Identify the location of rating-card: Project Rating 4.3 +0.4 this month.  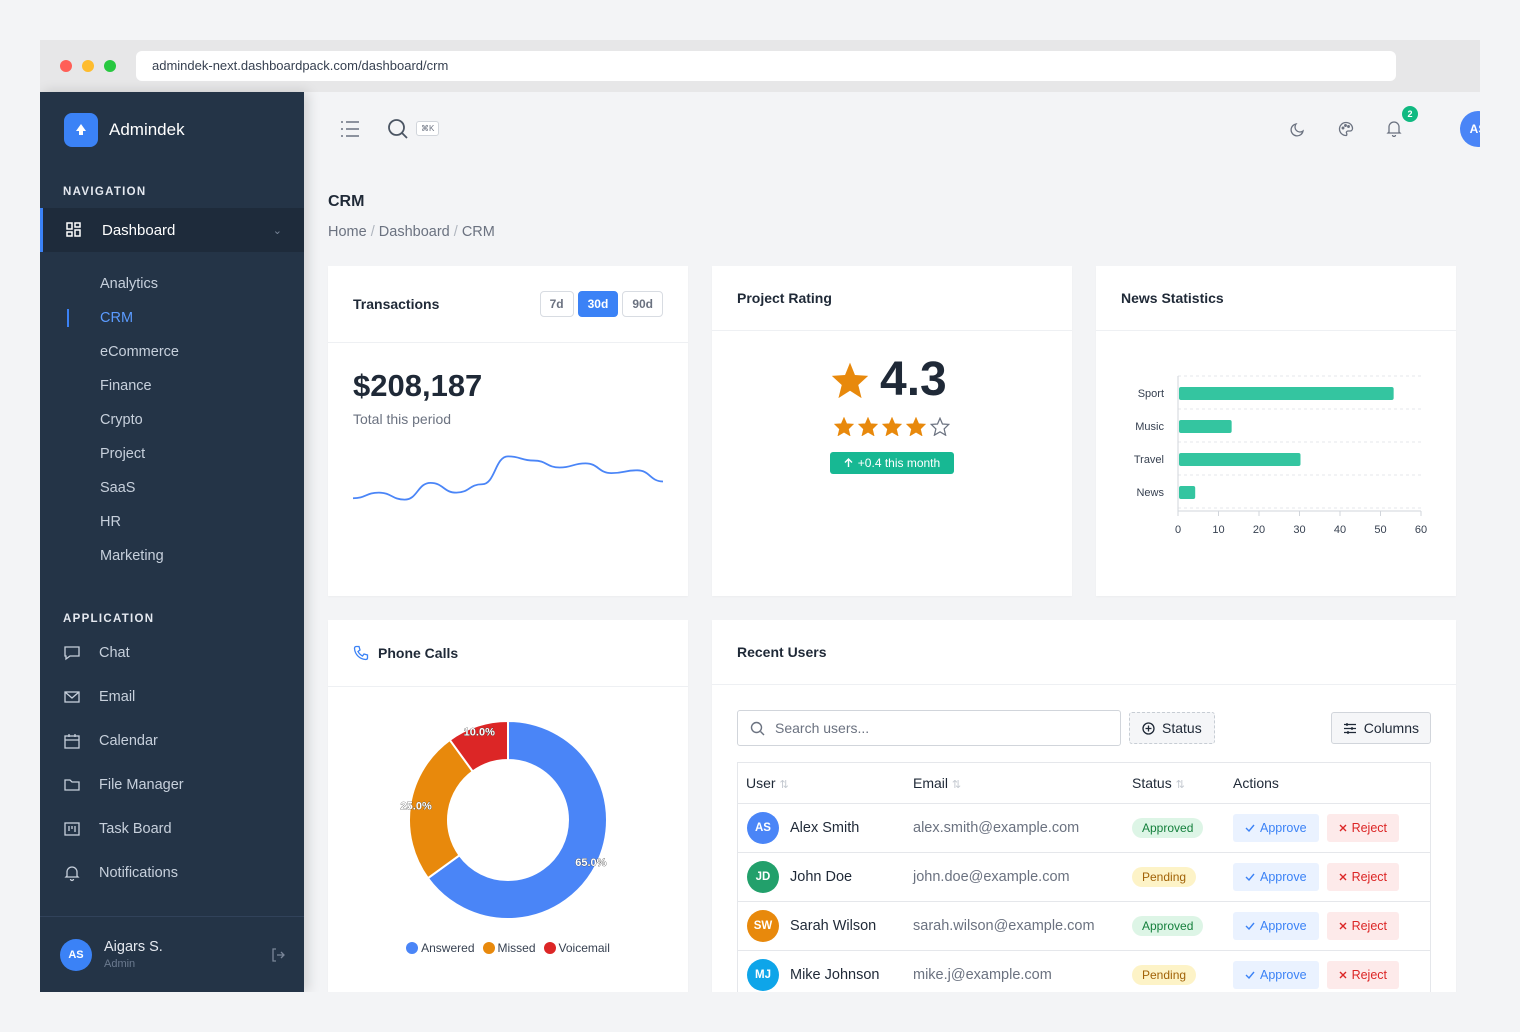
(892, 431).